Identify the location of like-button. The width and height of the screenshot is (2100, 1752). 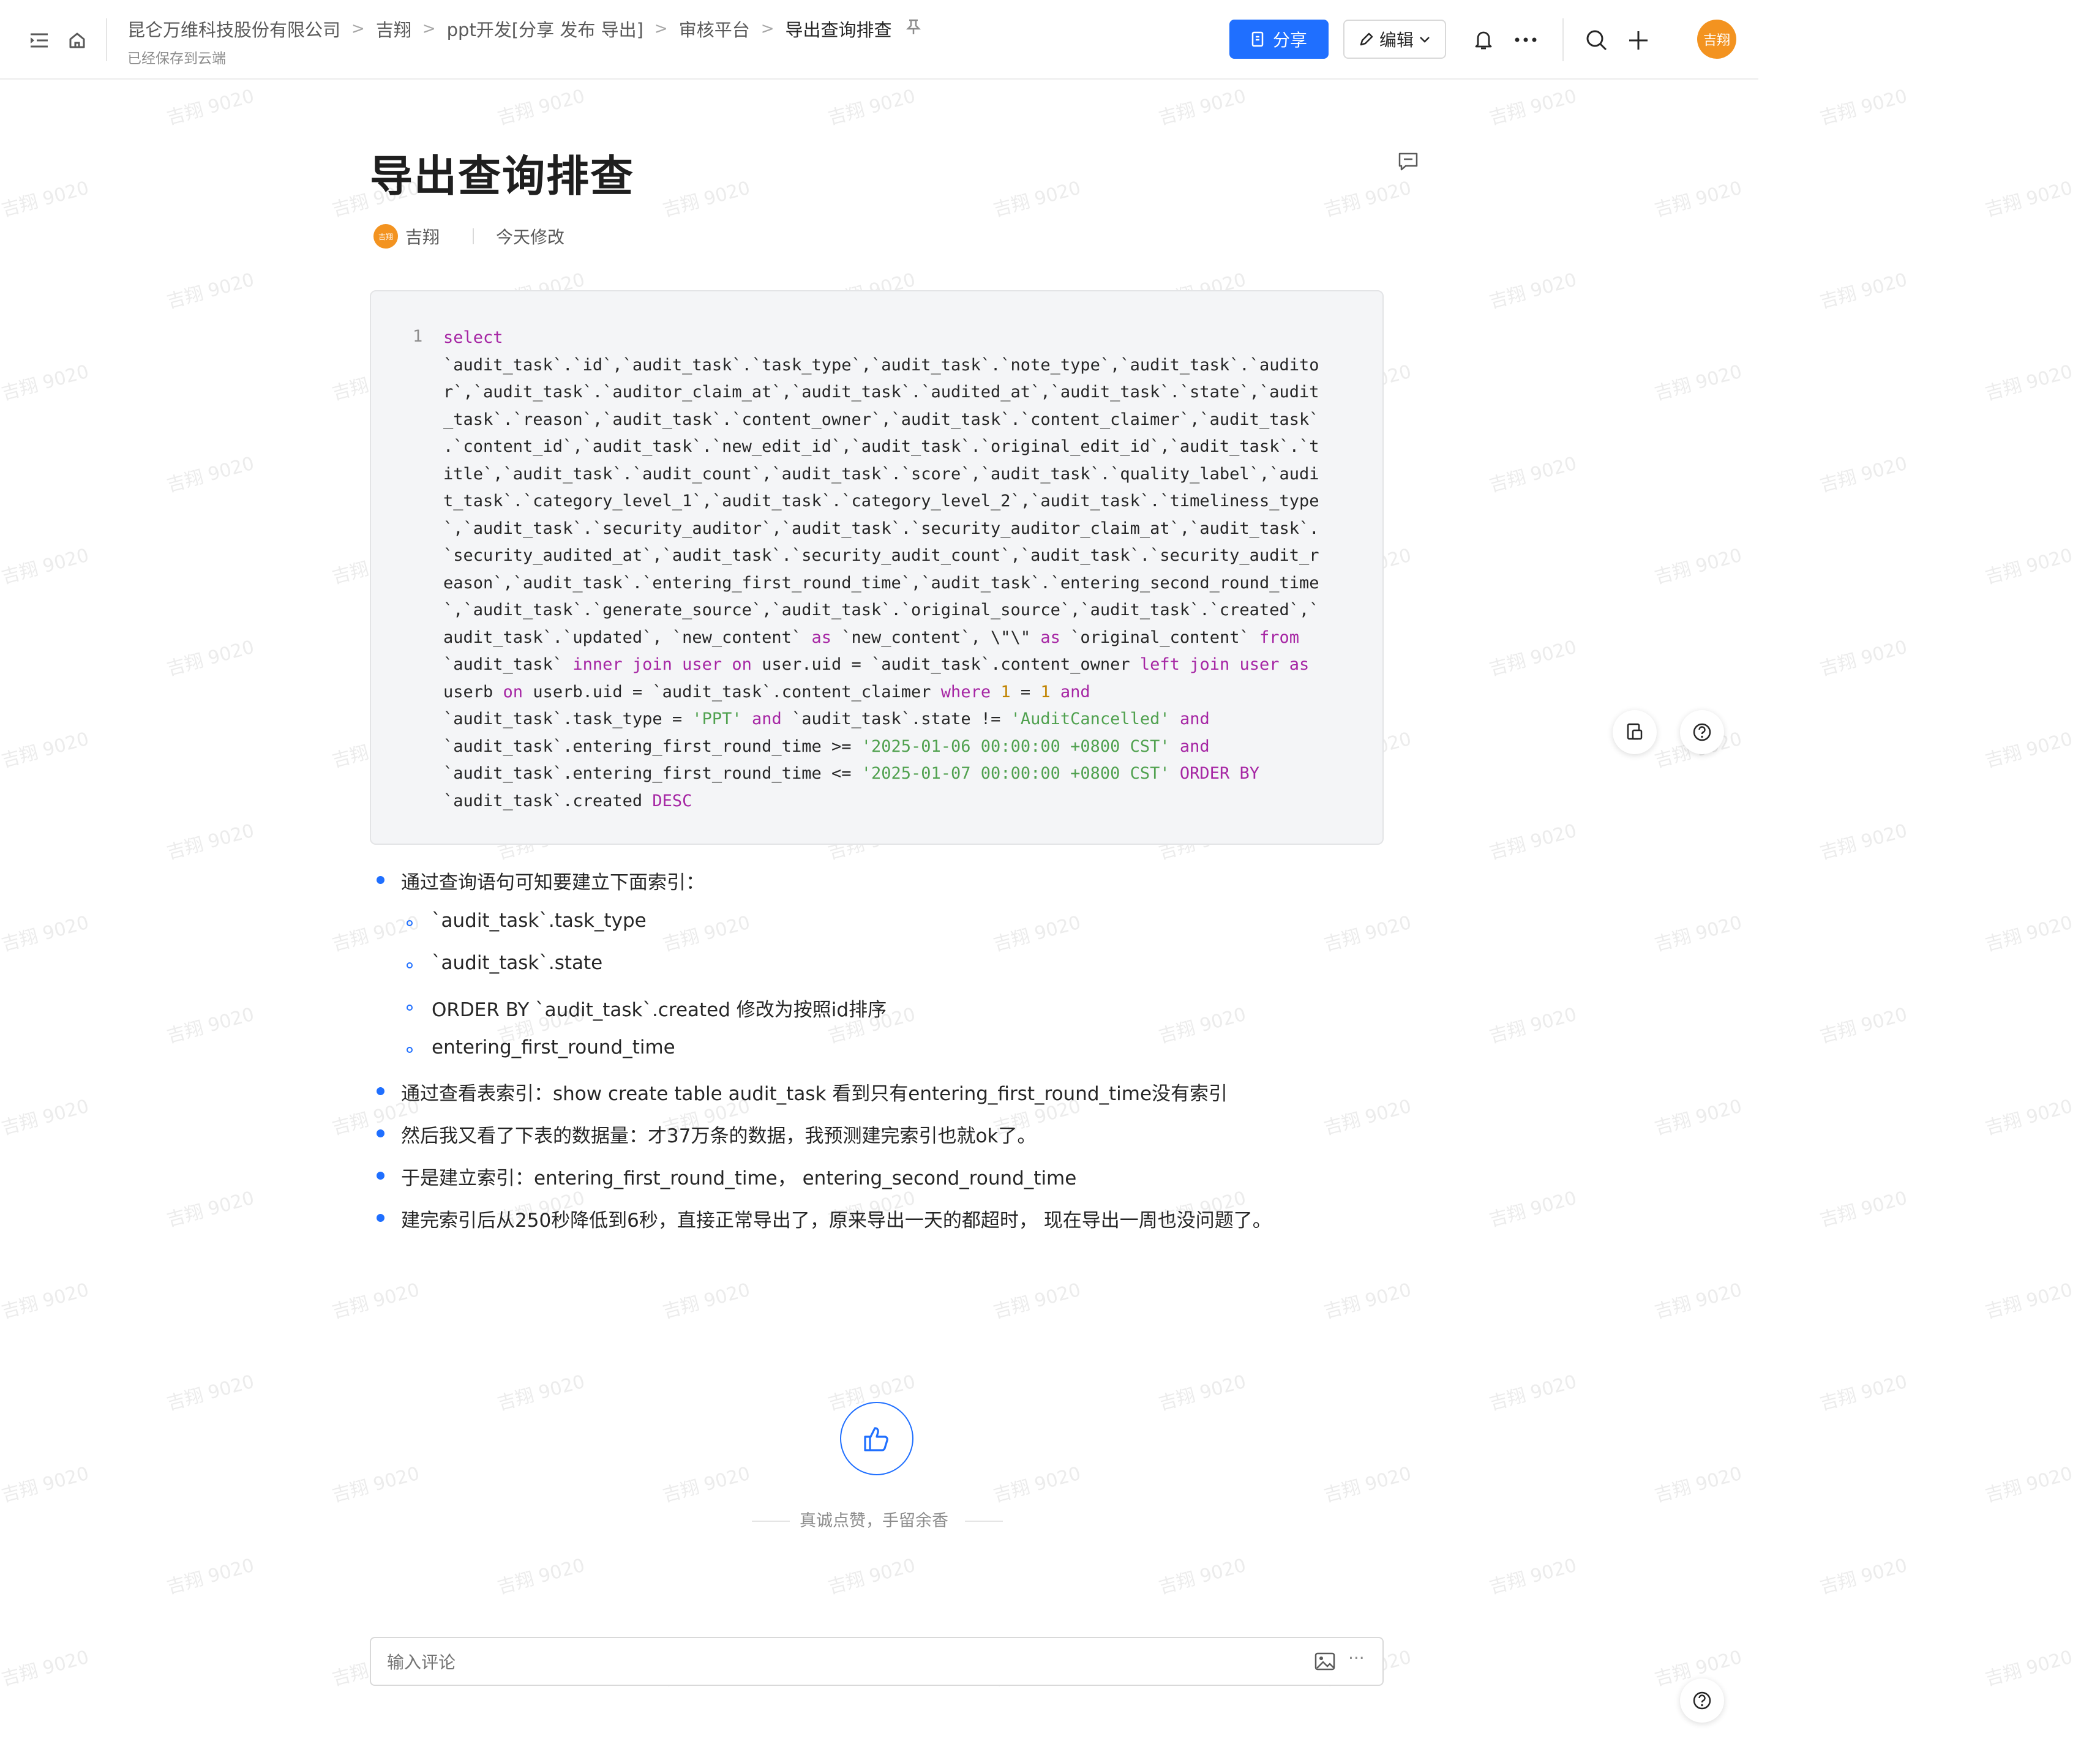
(876, 1438).